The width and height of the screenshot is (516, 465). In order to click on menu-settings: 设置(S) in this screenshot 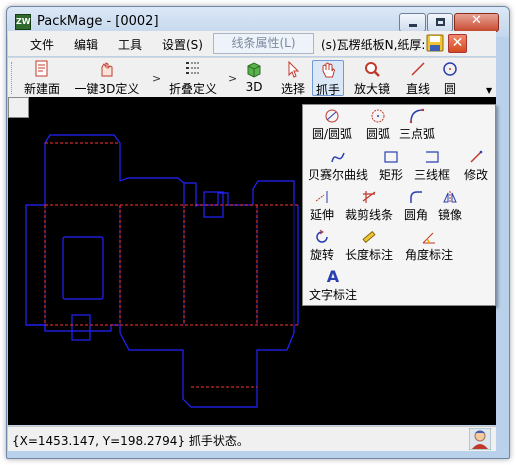, I will do `click(182, 44)`.